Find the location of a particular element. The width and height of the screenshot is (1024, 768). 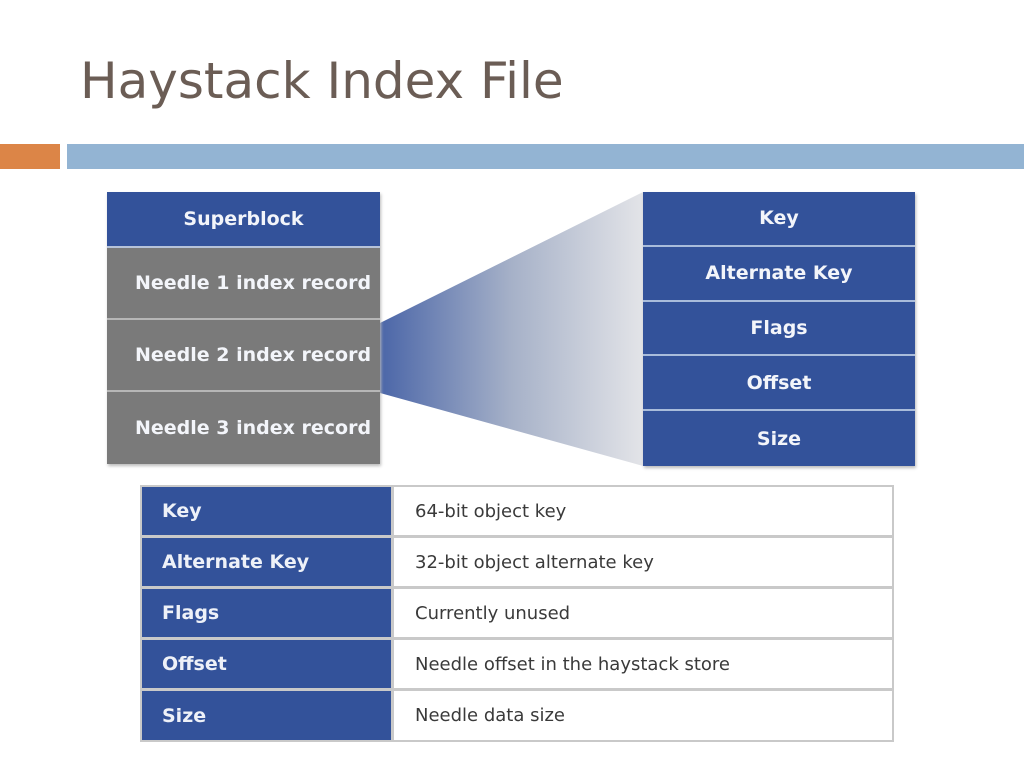

field-flags: Flags is located at coordinates (779, 329).